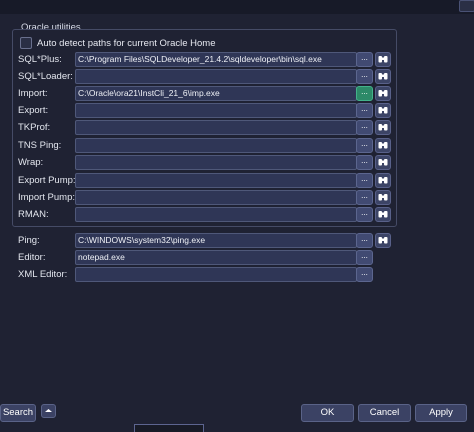 The width and height of the screenshot is (474, 432). Describe the element at coordinates (33, 214) in the screenshot. I see `utility-label: RMAN:` at that location.